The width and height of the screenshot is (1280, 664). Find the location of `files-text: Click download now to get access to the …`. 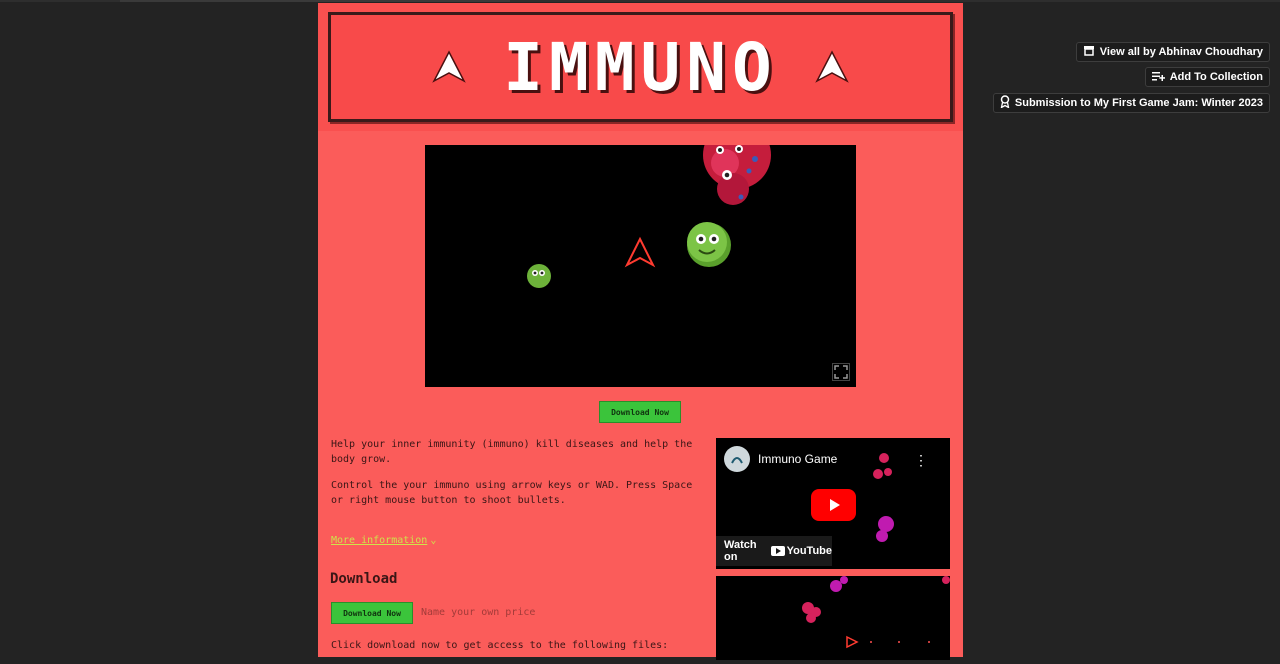

files-text: Click download now to get access to the … is located at coordinates (500, 645).